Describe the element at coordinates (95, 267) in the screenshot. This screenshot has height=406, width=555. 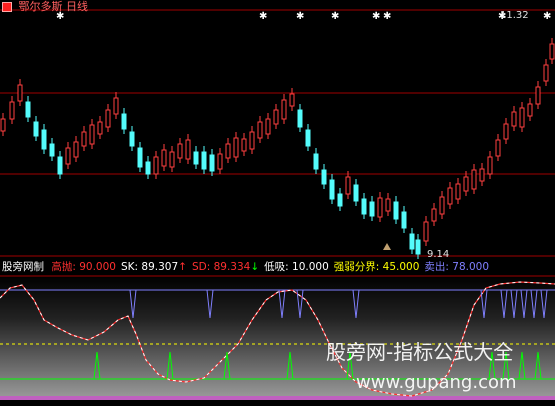
I see `indicator-item-value: 90.000` at that location.